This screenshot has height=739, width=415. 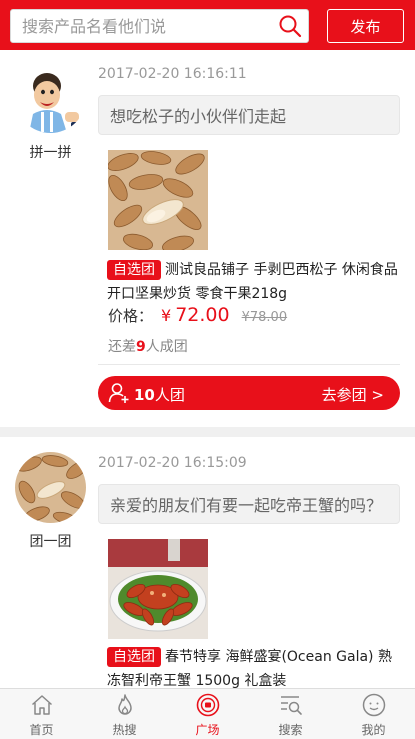 I want to click on group-size: 10人团, so click(x=159, y=394).